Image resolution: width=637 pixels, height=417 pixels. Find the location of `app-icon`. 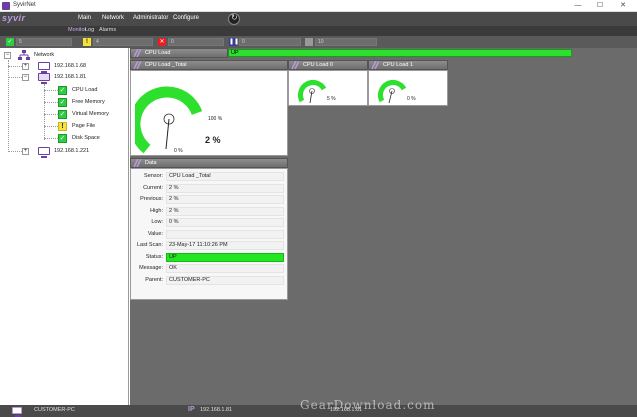

app-icon is located at coordinates (6, 6).